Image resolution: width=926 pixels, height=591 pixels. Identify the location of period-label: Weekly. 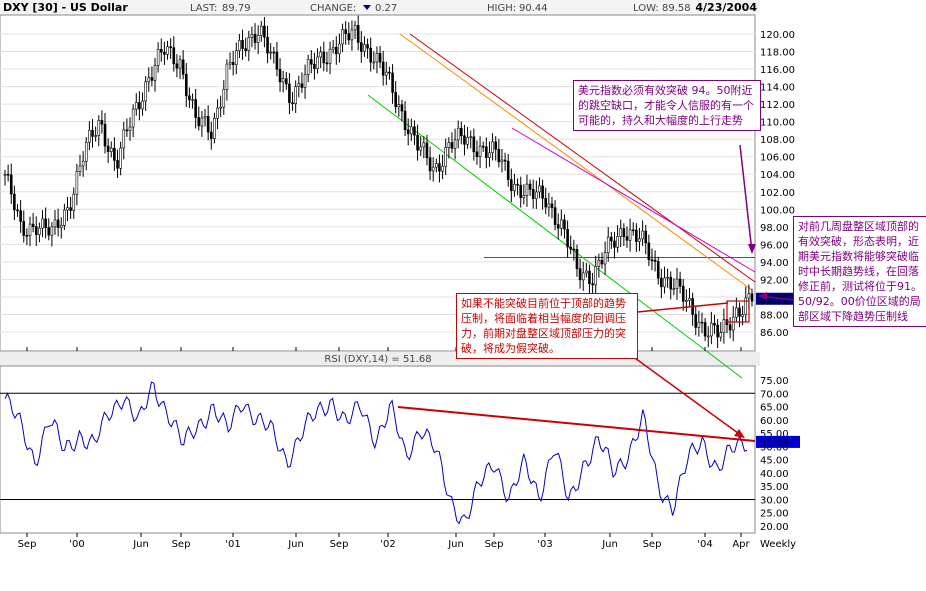
(778, 544).